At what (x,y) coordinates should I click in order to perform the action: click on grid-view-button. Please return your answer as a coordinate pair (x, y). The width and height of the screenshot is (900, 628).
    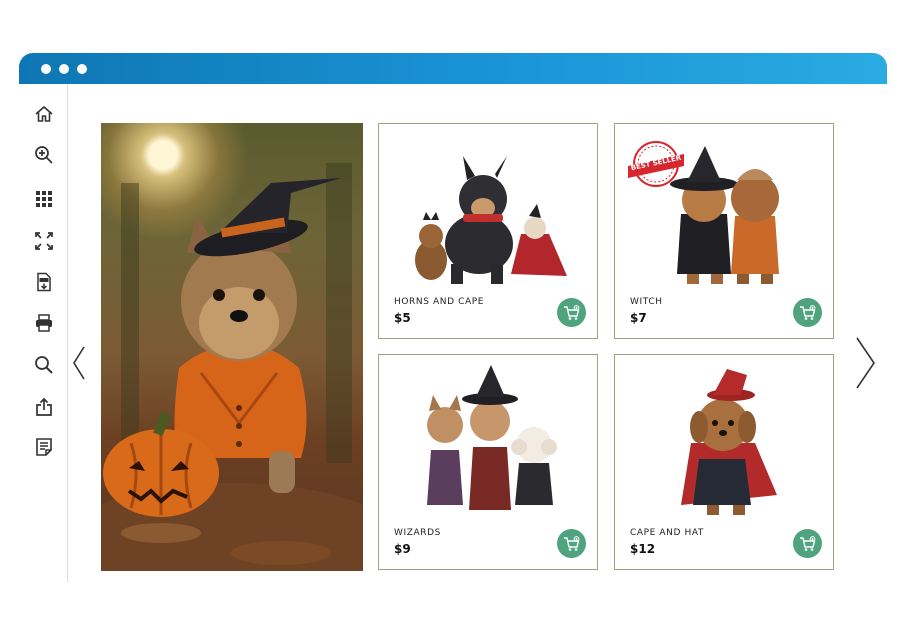
    Looking at the image, I should click on (44, 199).